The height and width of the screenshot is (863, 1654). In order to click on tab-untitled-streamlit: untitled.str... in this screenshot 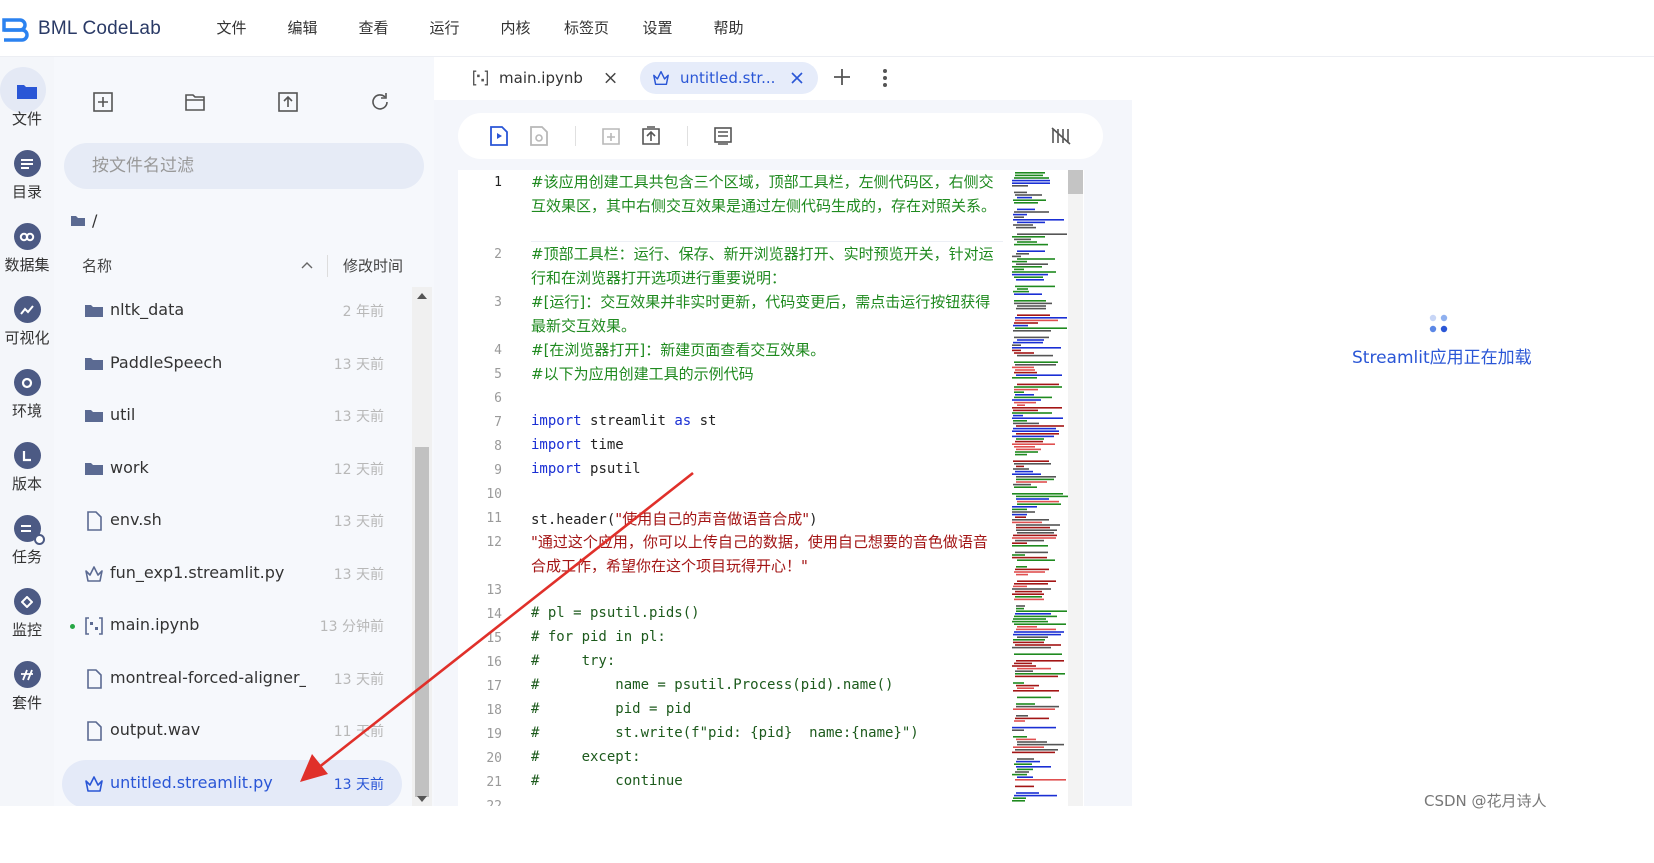, I will do `click(729, 78)`.